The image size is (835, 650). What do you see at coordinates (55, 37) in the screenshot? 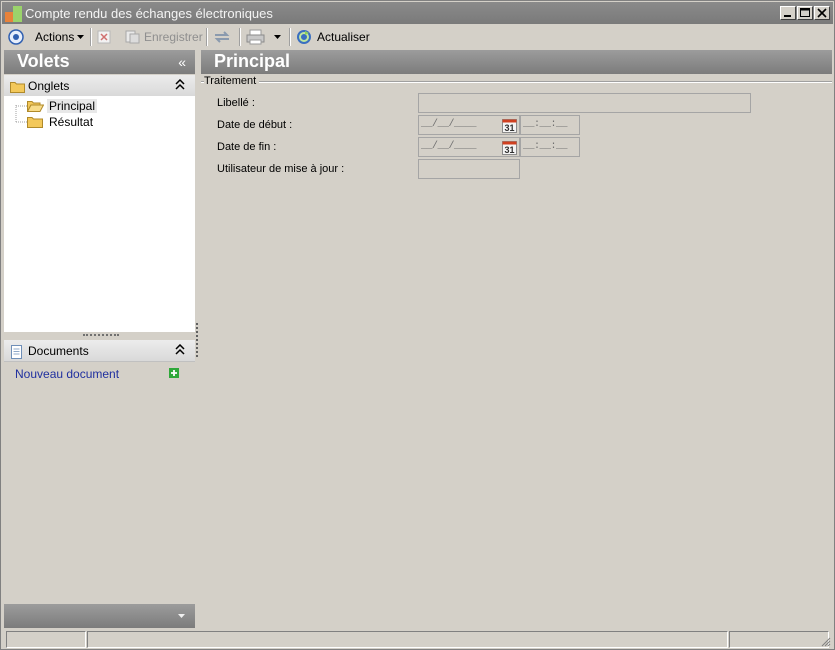
I see `actions-label: Actions` at bounding box center [55, 37].